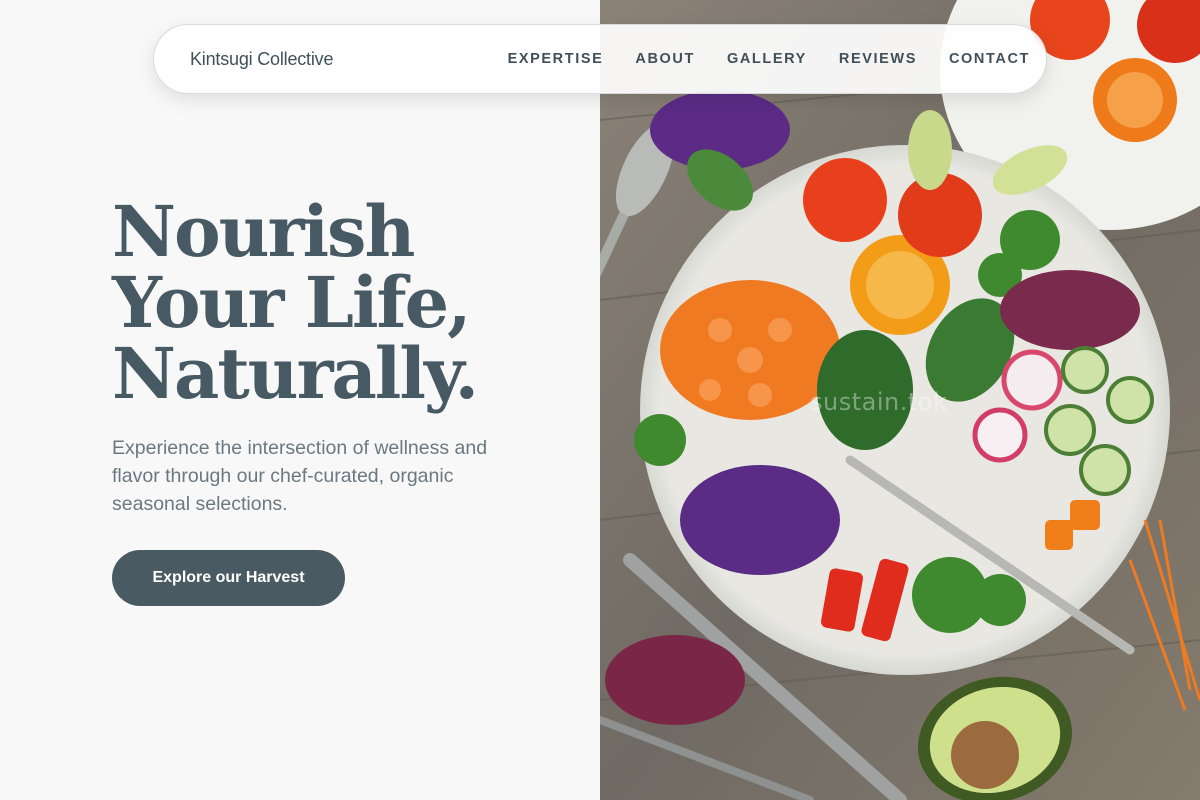 This screenshot has width=1200, height=800. Describe the element at coordinates (556, 59) in the screenshot. I see `nav-link-expertise: EXPERTISE` at that location.